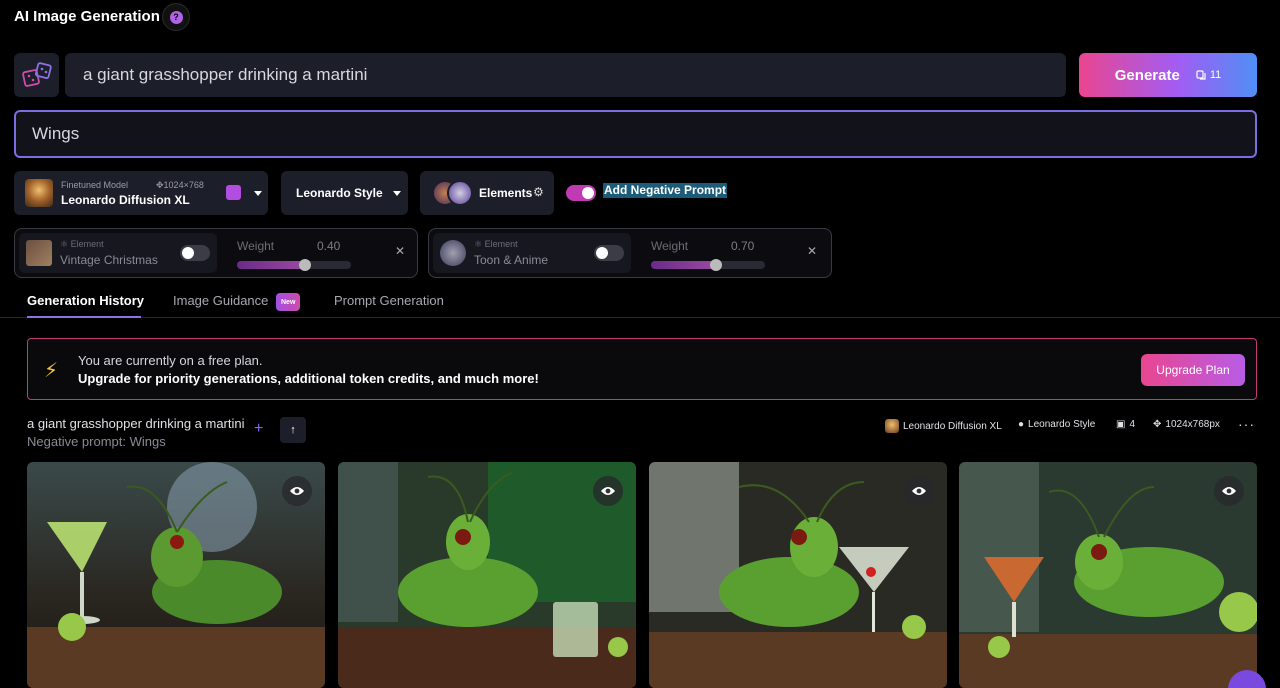 This screenshot has width=1280, height=688. I want to click on tabs-divider, so click(640, 317).